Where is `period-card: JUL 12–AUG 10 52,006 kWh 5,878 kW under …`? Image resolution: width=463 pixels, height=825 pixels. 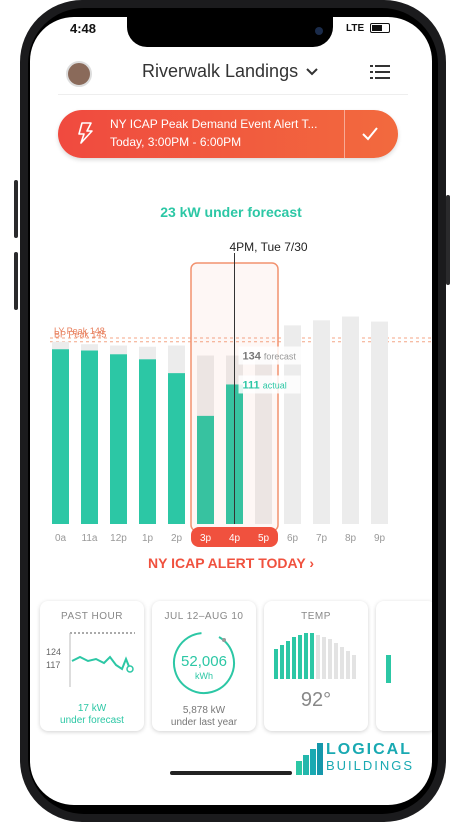
period-card: JUL 12–AUG 10 52,006 kWh 5,878 kW under … is located at coordinates (204, 666).